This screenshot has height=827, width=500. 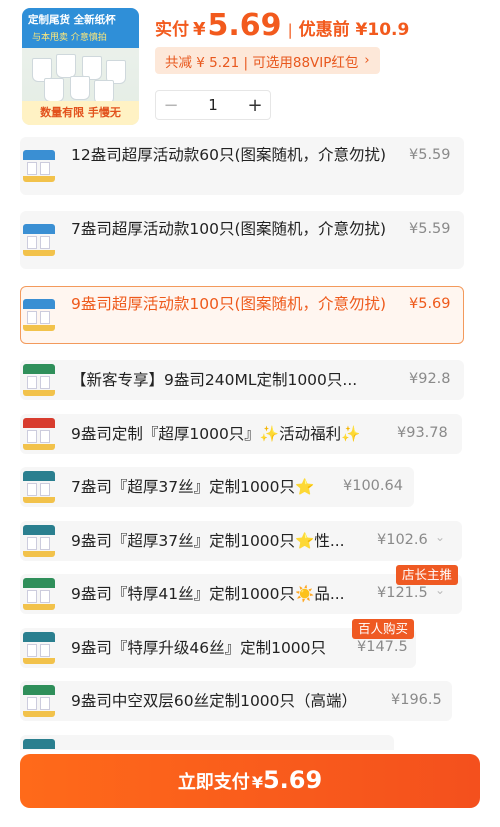 What do you see at coordinates (216, 434) in the screenshot?
I see `sku-name: 9盎司定制『超厚1000只』✨活动福利✨` at bounding box center [216, 434].